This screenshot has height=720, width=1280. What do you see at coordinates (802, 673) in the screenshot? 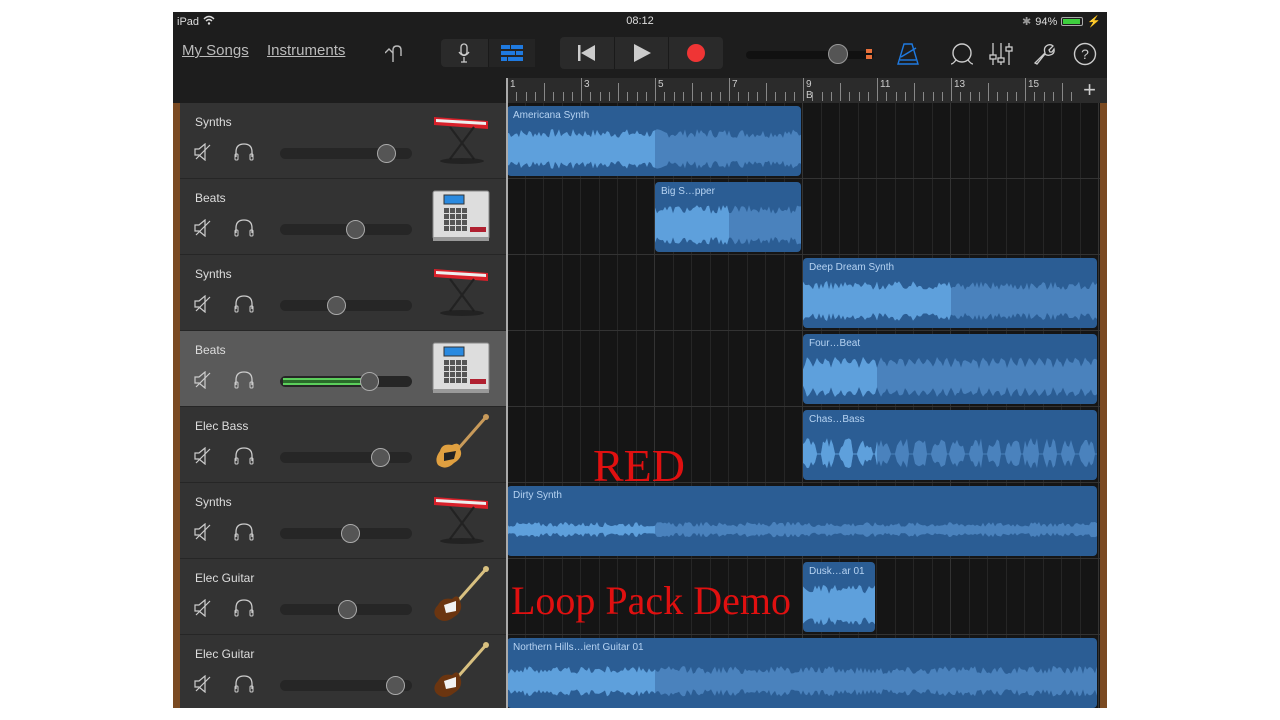
I see `audio-region: Northern Hills…ient Guitar 01` at bounding box center [802, 673].